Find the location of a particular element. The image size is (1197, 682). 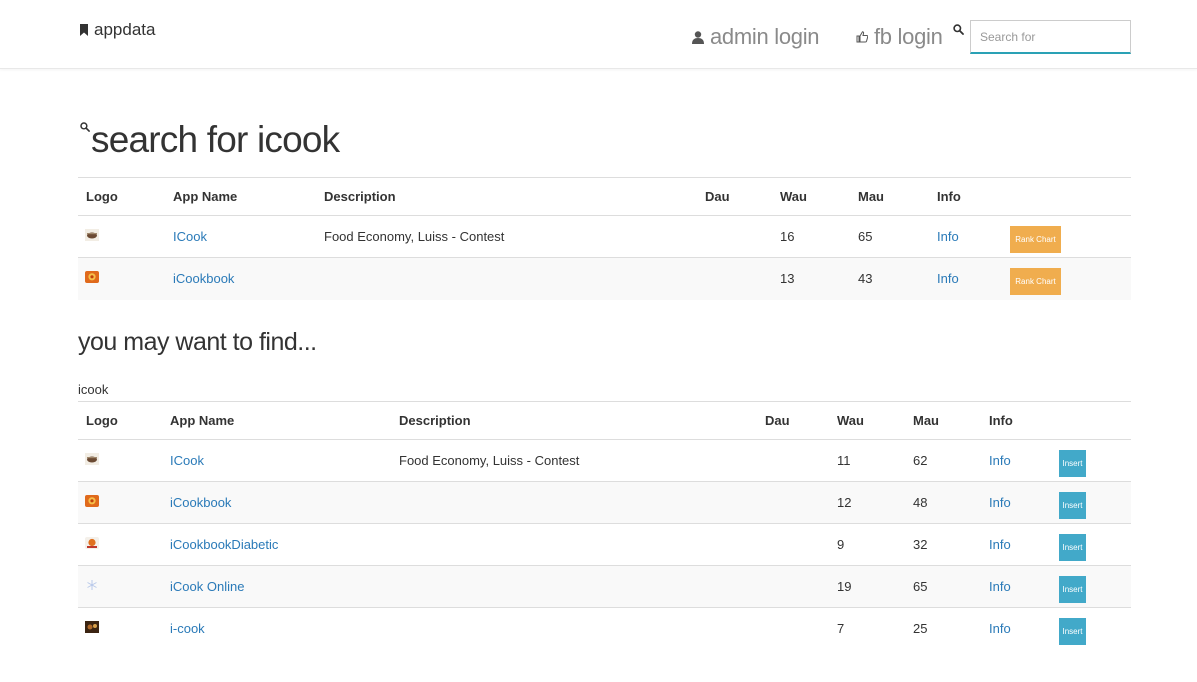

mau-cell: 48 is located at coordinates (943, 502).